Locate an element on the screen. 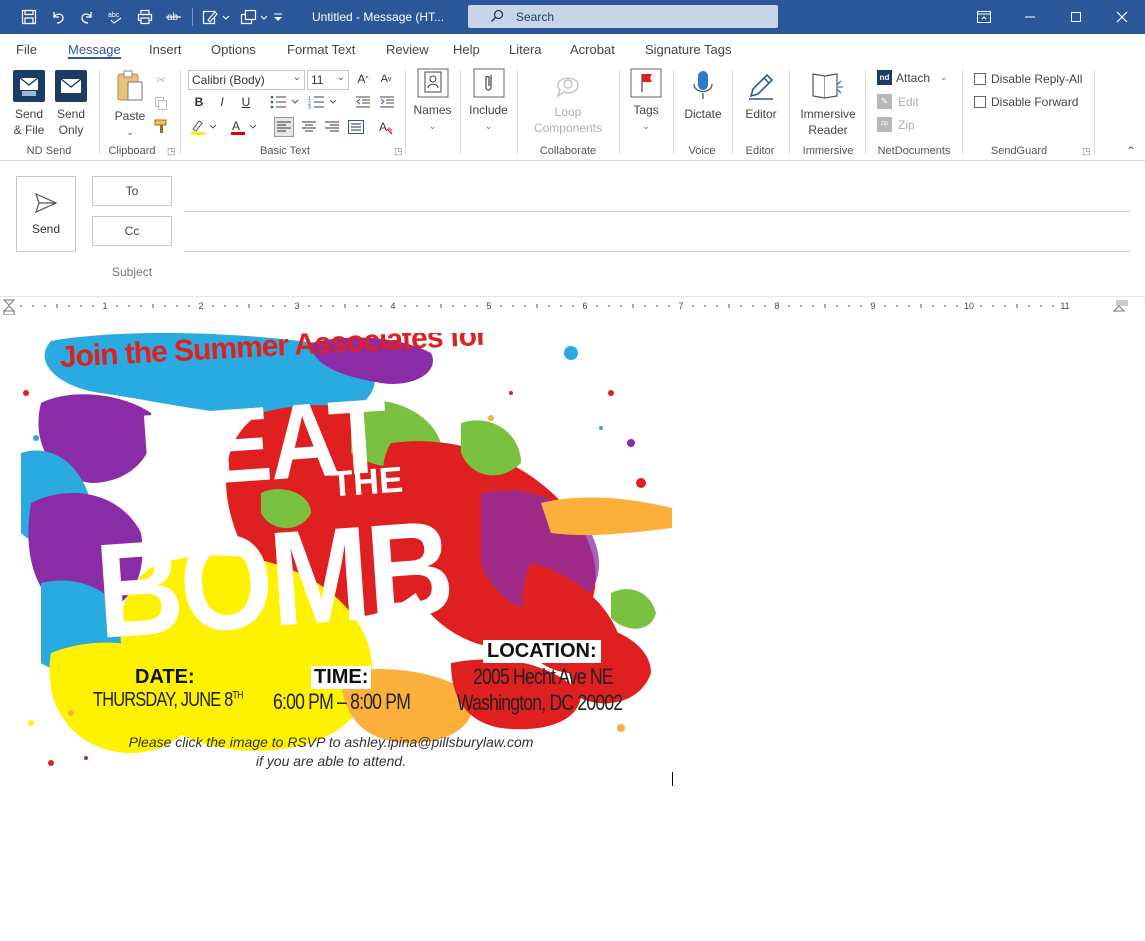 This screenshot has width=1145, height=941. customize-qat-icon is located at coordinates (278, 17).